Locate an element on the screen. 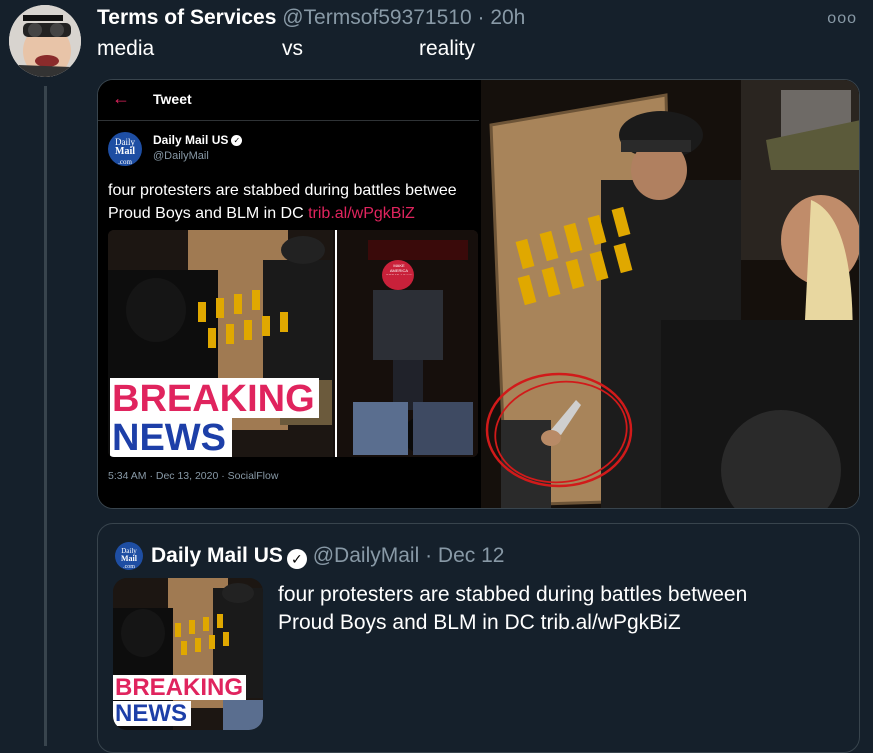 The width and height of the screenshot is (873, 753). screenshot-timestamp: 5:34 AM · Dec 13, 2020 · SocialFlow is located at coordinates (193, 476).